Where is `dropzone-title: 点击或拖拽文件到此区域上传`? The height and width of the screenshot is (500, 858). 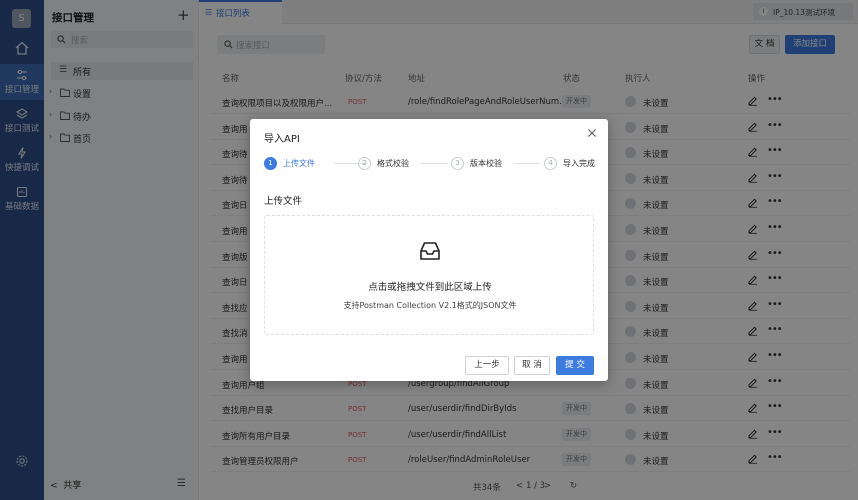 dropzone-title: 点击或拖拽文件到此区域上传 is located at coordinates (430, 287).